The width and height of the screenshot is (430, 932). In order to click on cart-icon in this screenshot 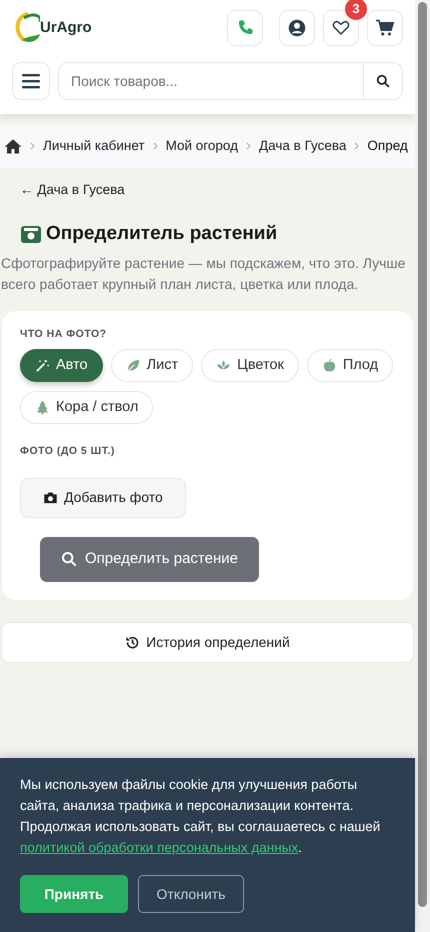, I will do `click(385, 28)`.